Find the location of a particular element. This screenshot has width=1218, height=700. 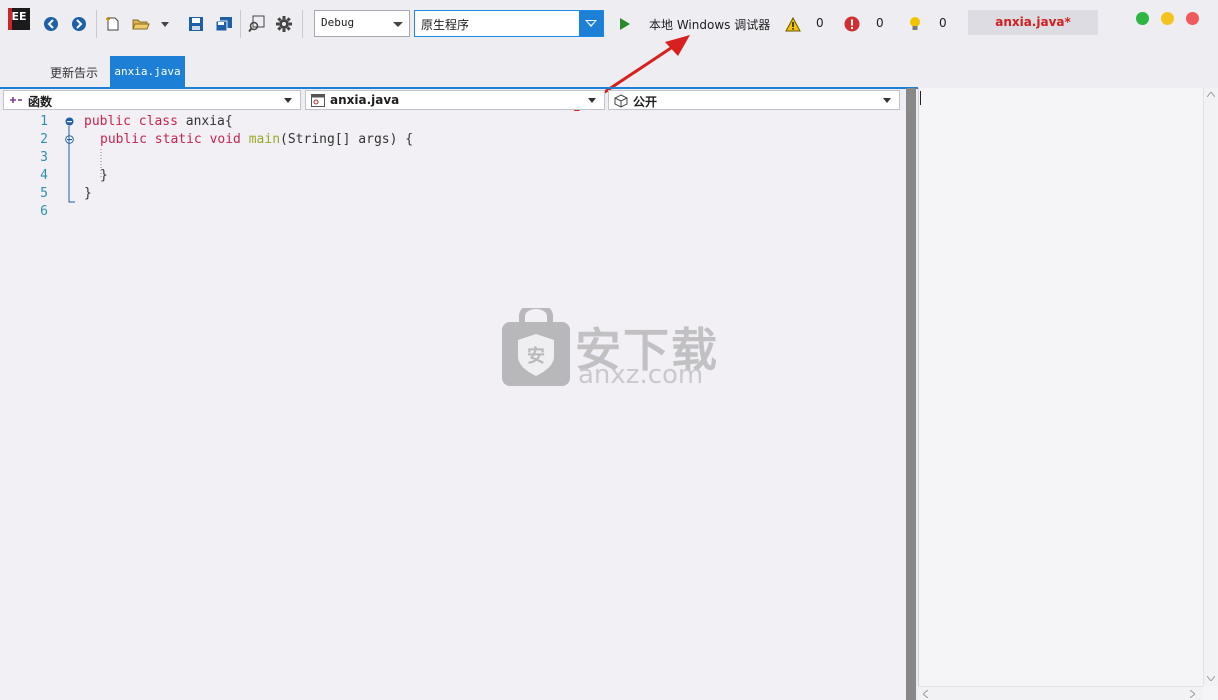

configuration-value: Debug is located at coordinates (338, 22).